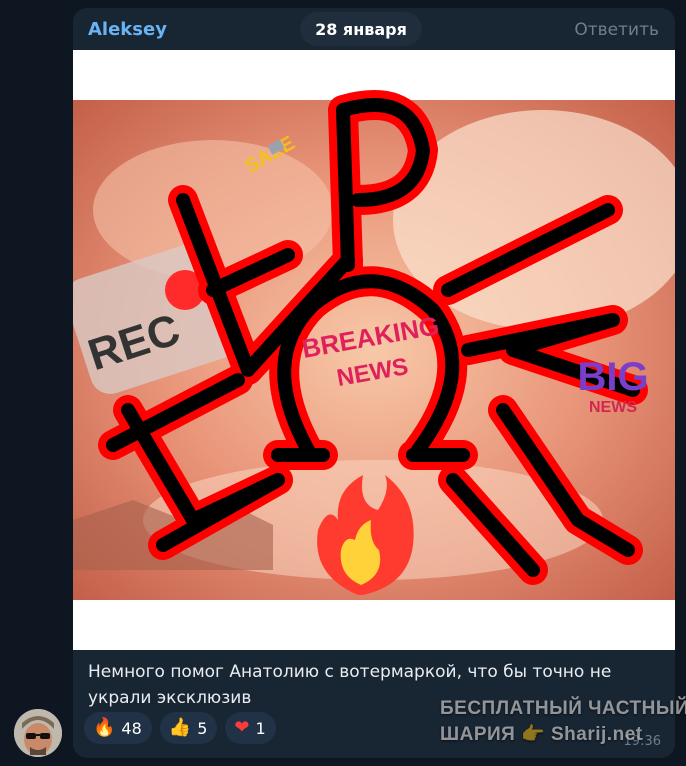 The width and height of the screenshot is (686, 766). Describe the element at coordinates (616, 30) in the screenshot. I see `reply-button: Ответить` at that location.